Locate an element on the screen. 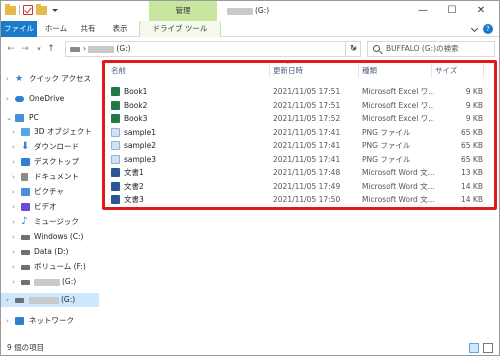 The width and height of the screenshot is (500, 356). drive-g-selected-label: (G:) is located at coordinates (68, 299).